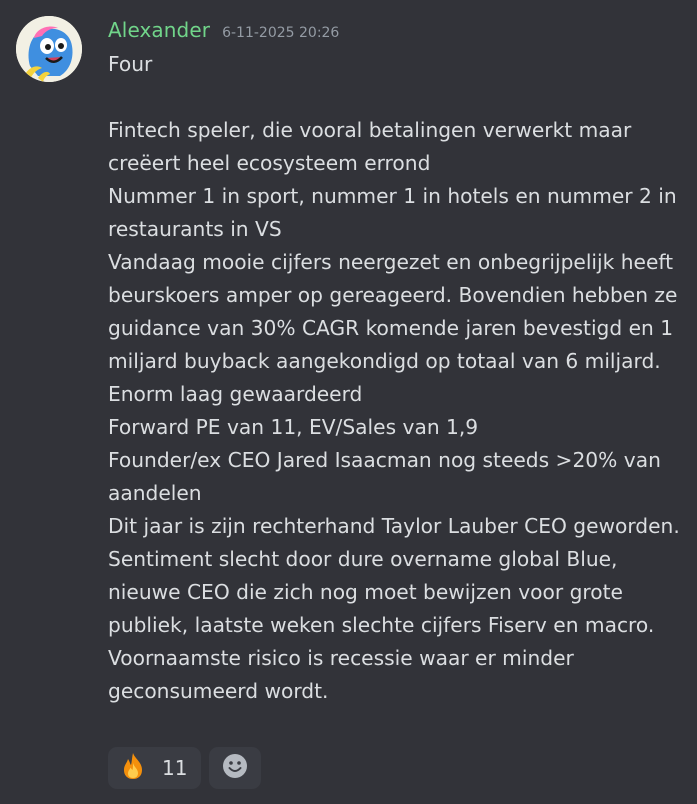 This screenshot has height=804, width=697. I want to click on message-line: Forward PE van 11, EV/Sales van 1,9, so click(293, 427).